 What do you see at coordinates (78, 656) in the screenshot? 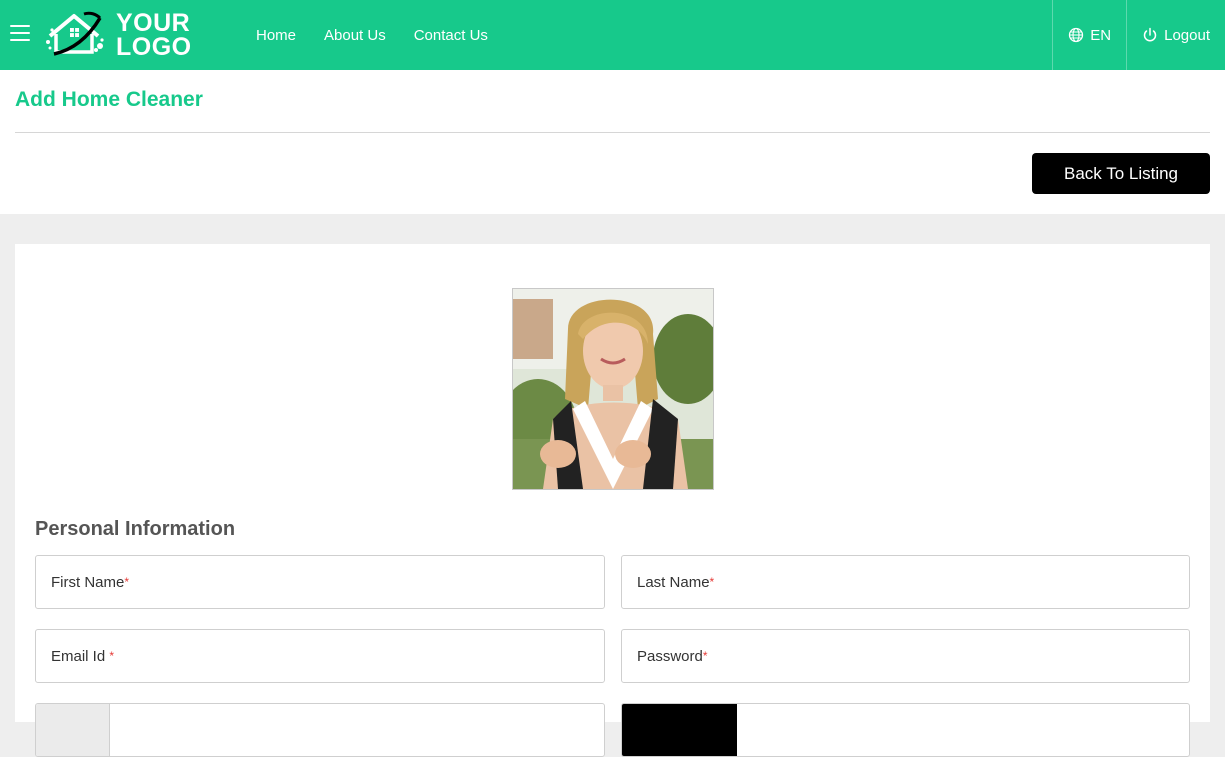
I see `email-label: Email Id` at bounding box center [78, 656].